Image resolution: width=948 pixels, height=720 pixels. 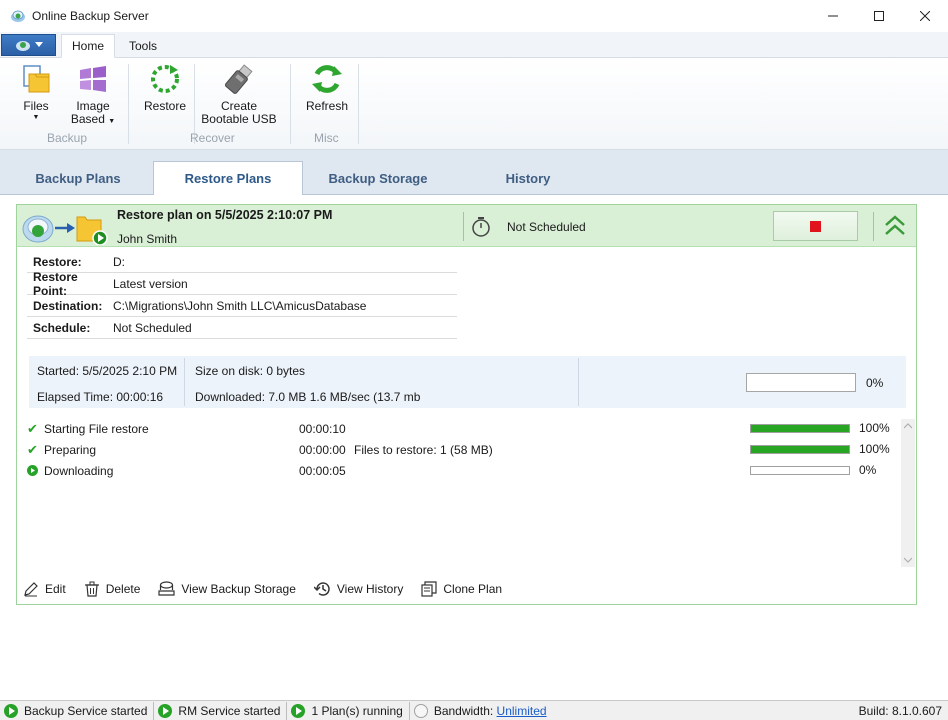 What do you see at coordinates (68, 305) in the screenshot?
I see `detail-label: Destination:` at bounding box center [68, 305].